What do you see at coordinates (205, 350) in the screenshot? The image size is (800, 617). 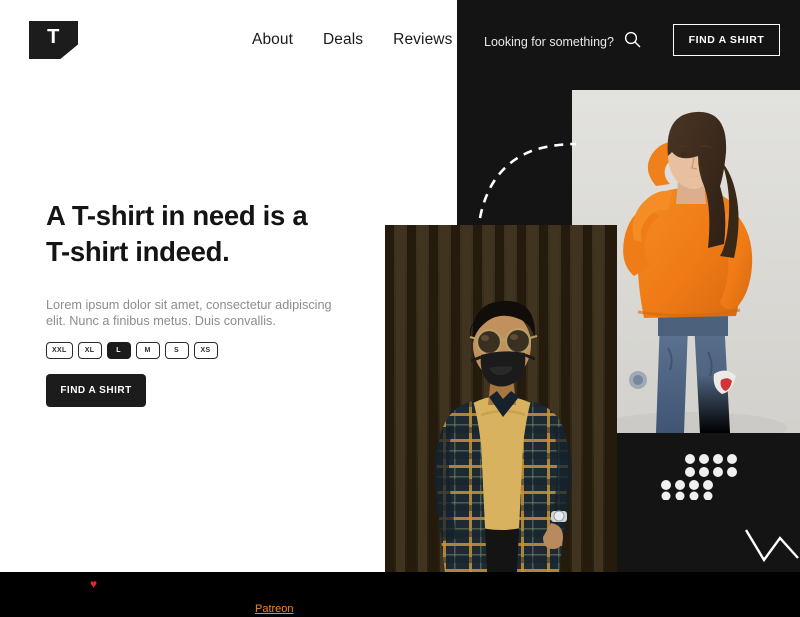 I see `size-option-xs: XS` at bounding box center [205, 350].